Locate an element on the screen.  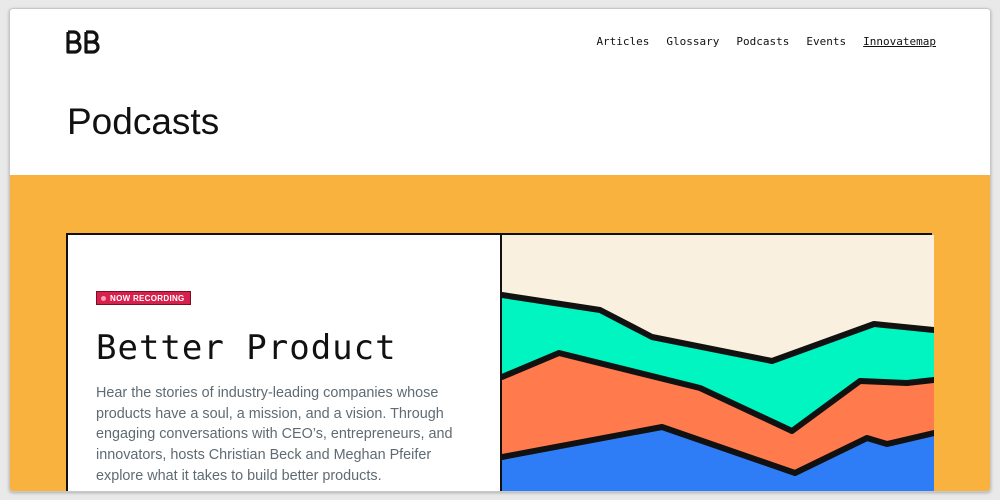
podcast-title: Better Product is located at coordinates (246, 348).